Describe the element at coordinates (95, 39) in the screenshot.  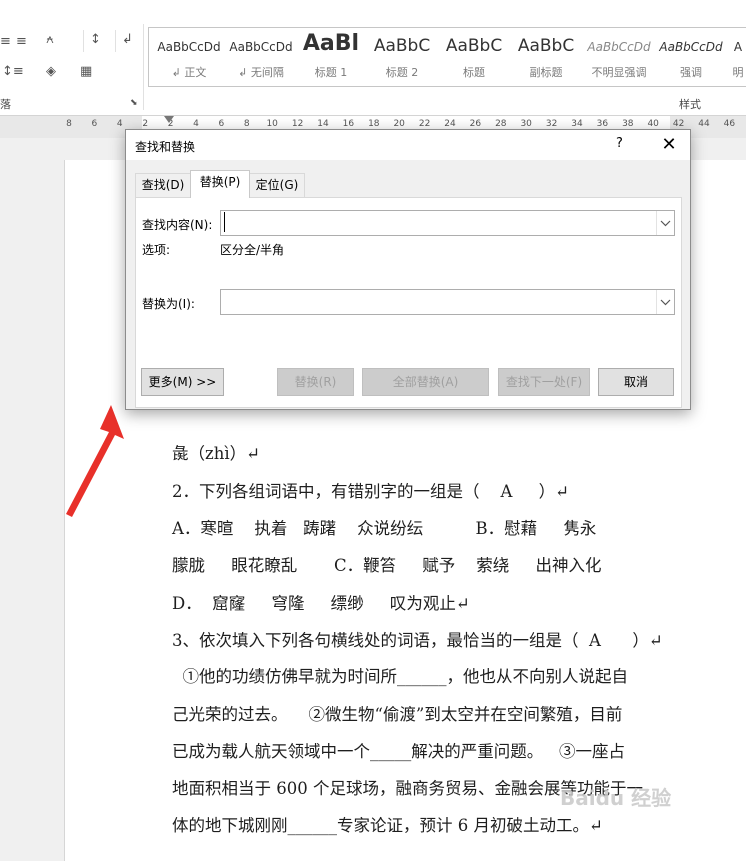
I see `sort-icon: ↕` at that location.